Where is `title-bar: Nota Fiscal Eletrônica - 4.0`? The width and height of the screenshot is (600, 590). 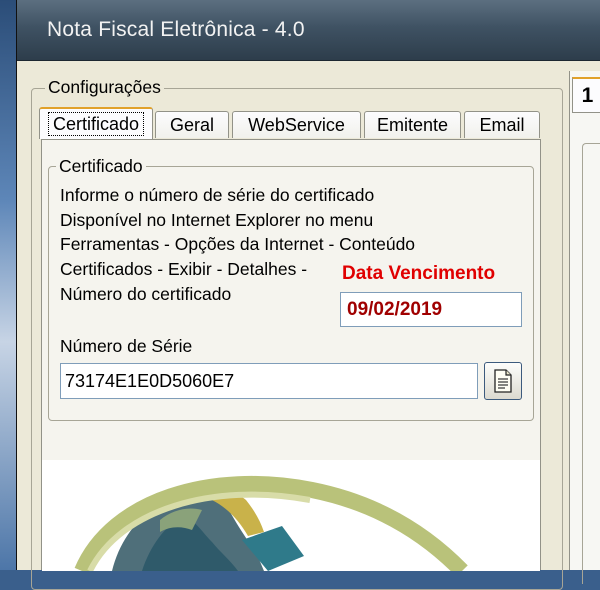
title-bar: Nota Fiscal Eletrônica - 4.0 is located at coordinates (308, 30).